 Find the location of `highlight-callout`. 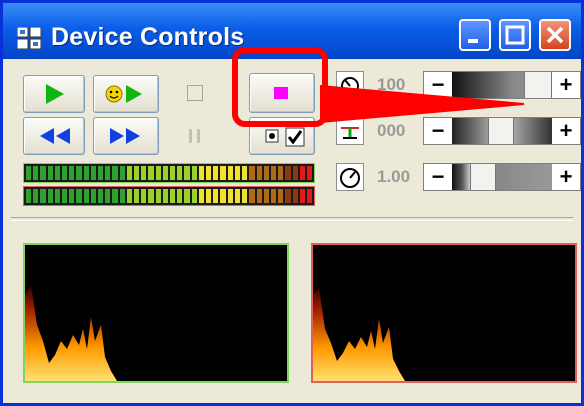

highlight-callout is located at coordinates (378, 87).